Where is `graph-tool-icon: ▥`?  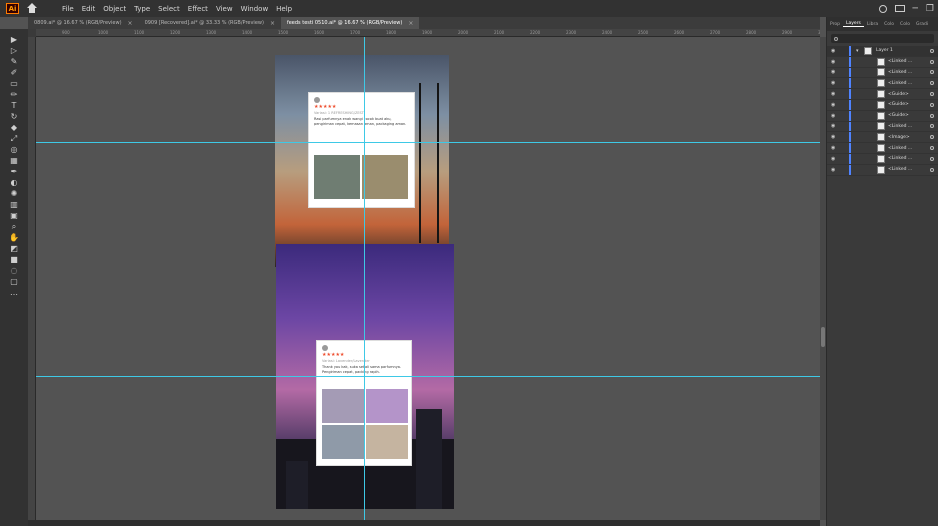
graph-tool-icon: ▥ is located at coordinates (14, 204).